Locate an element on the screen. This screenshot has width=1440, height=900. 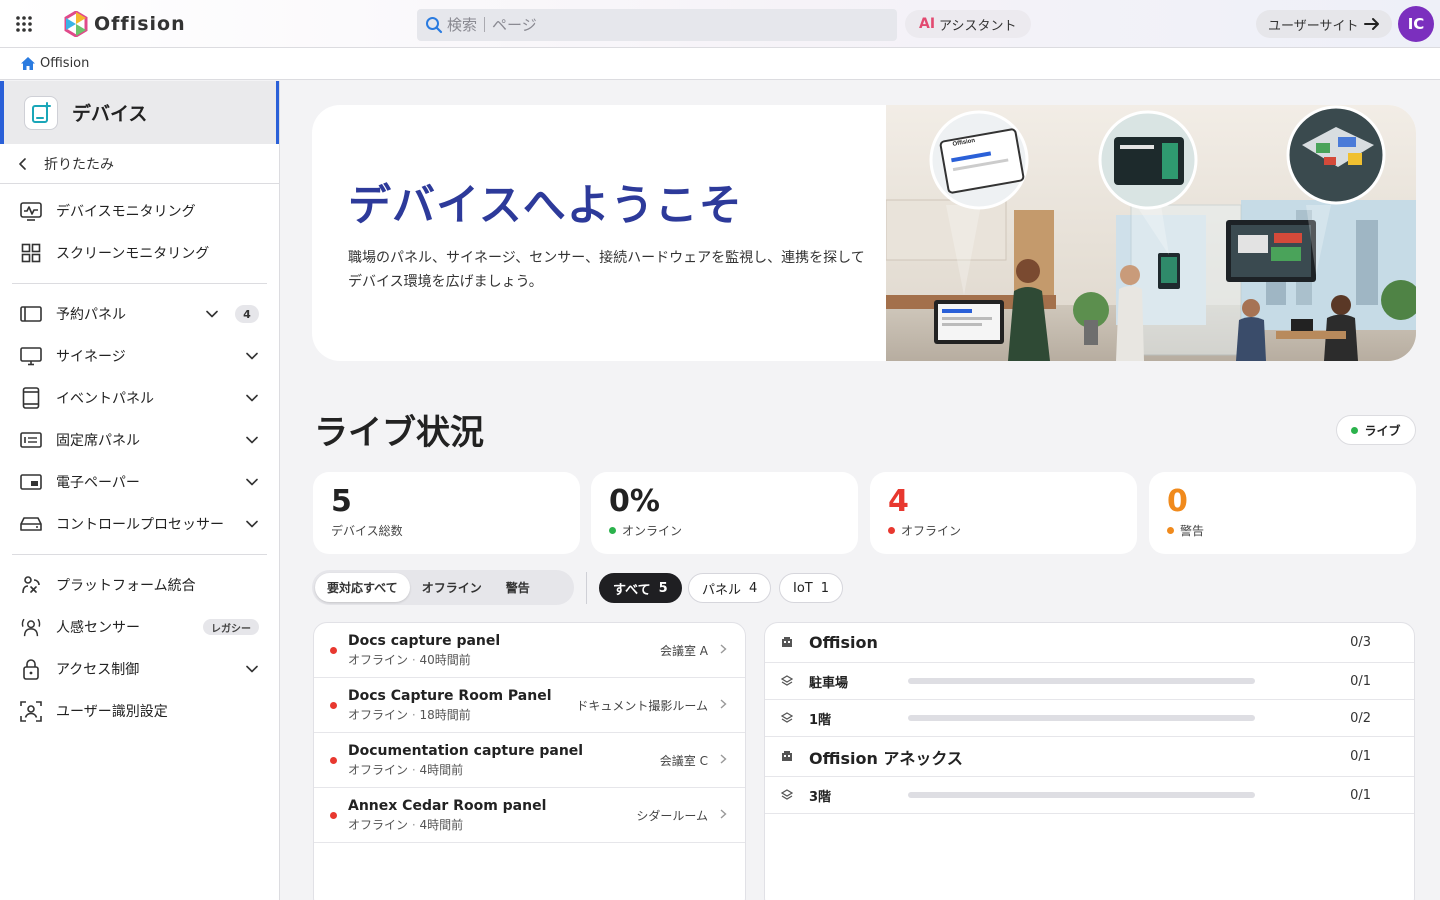
search-icon is located at coordinates (434, 25).